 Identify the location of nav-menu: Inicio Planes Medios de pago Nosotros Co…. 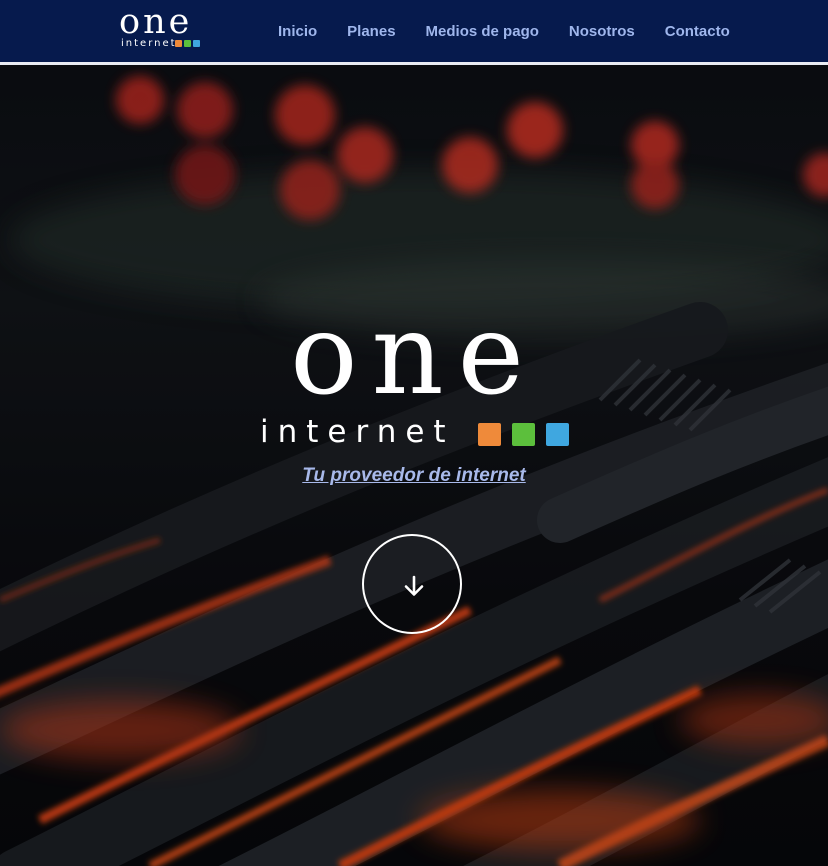
(504, 31).